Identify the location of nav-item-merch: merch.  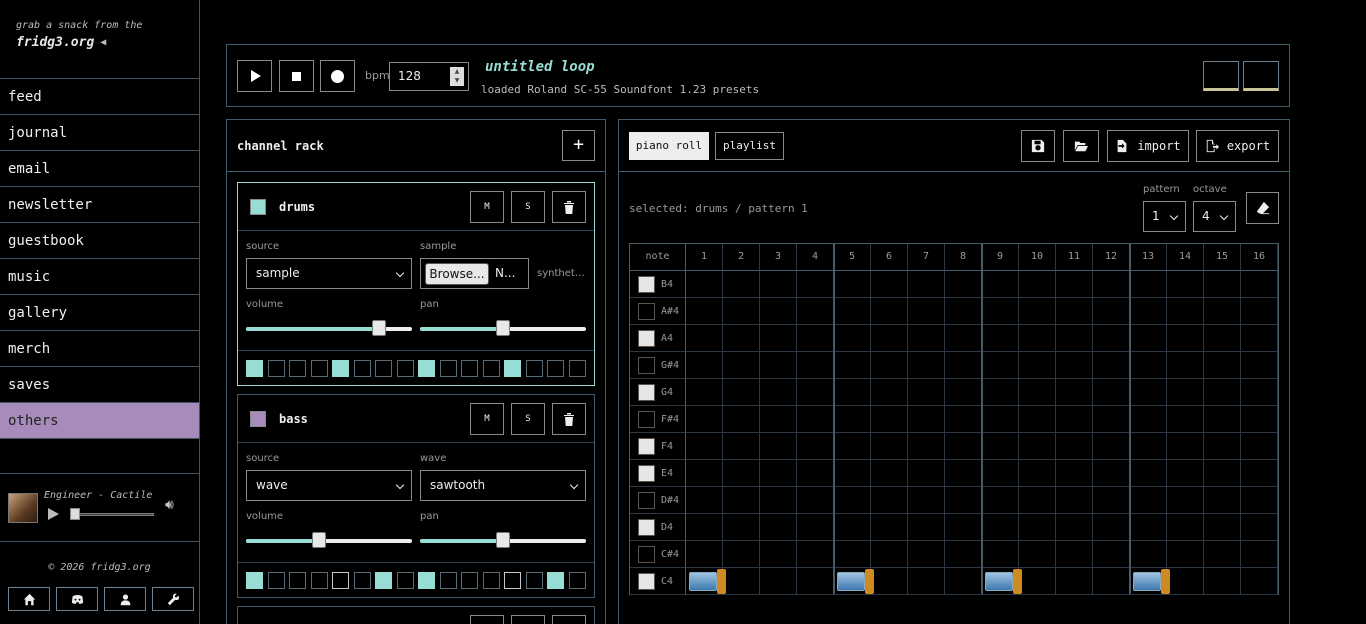
(99, 349).